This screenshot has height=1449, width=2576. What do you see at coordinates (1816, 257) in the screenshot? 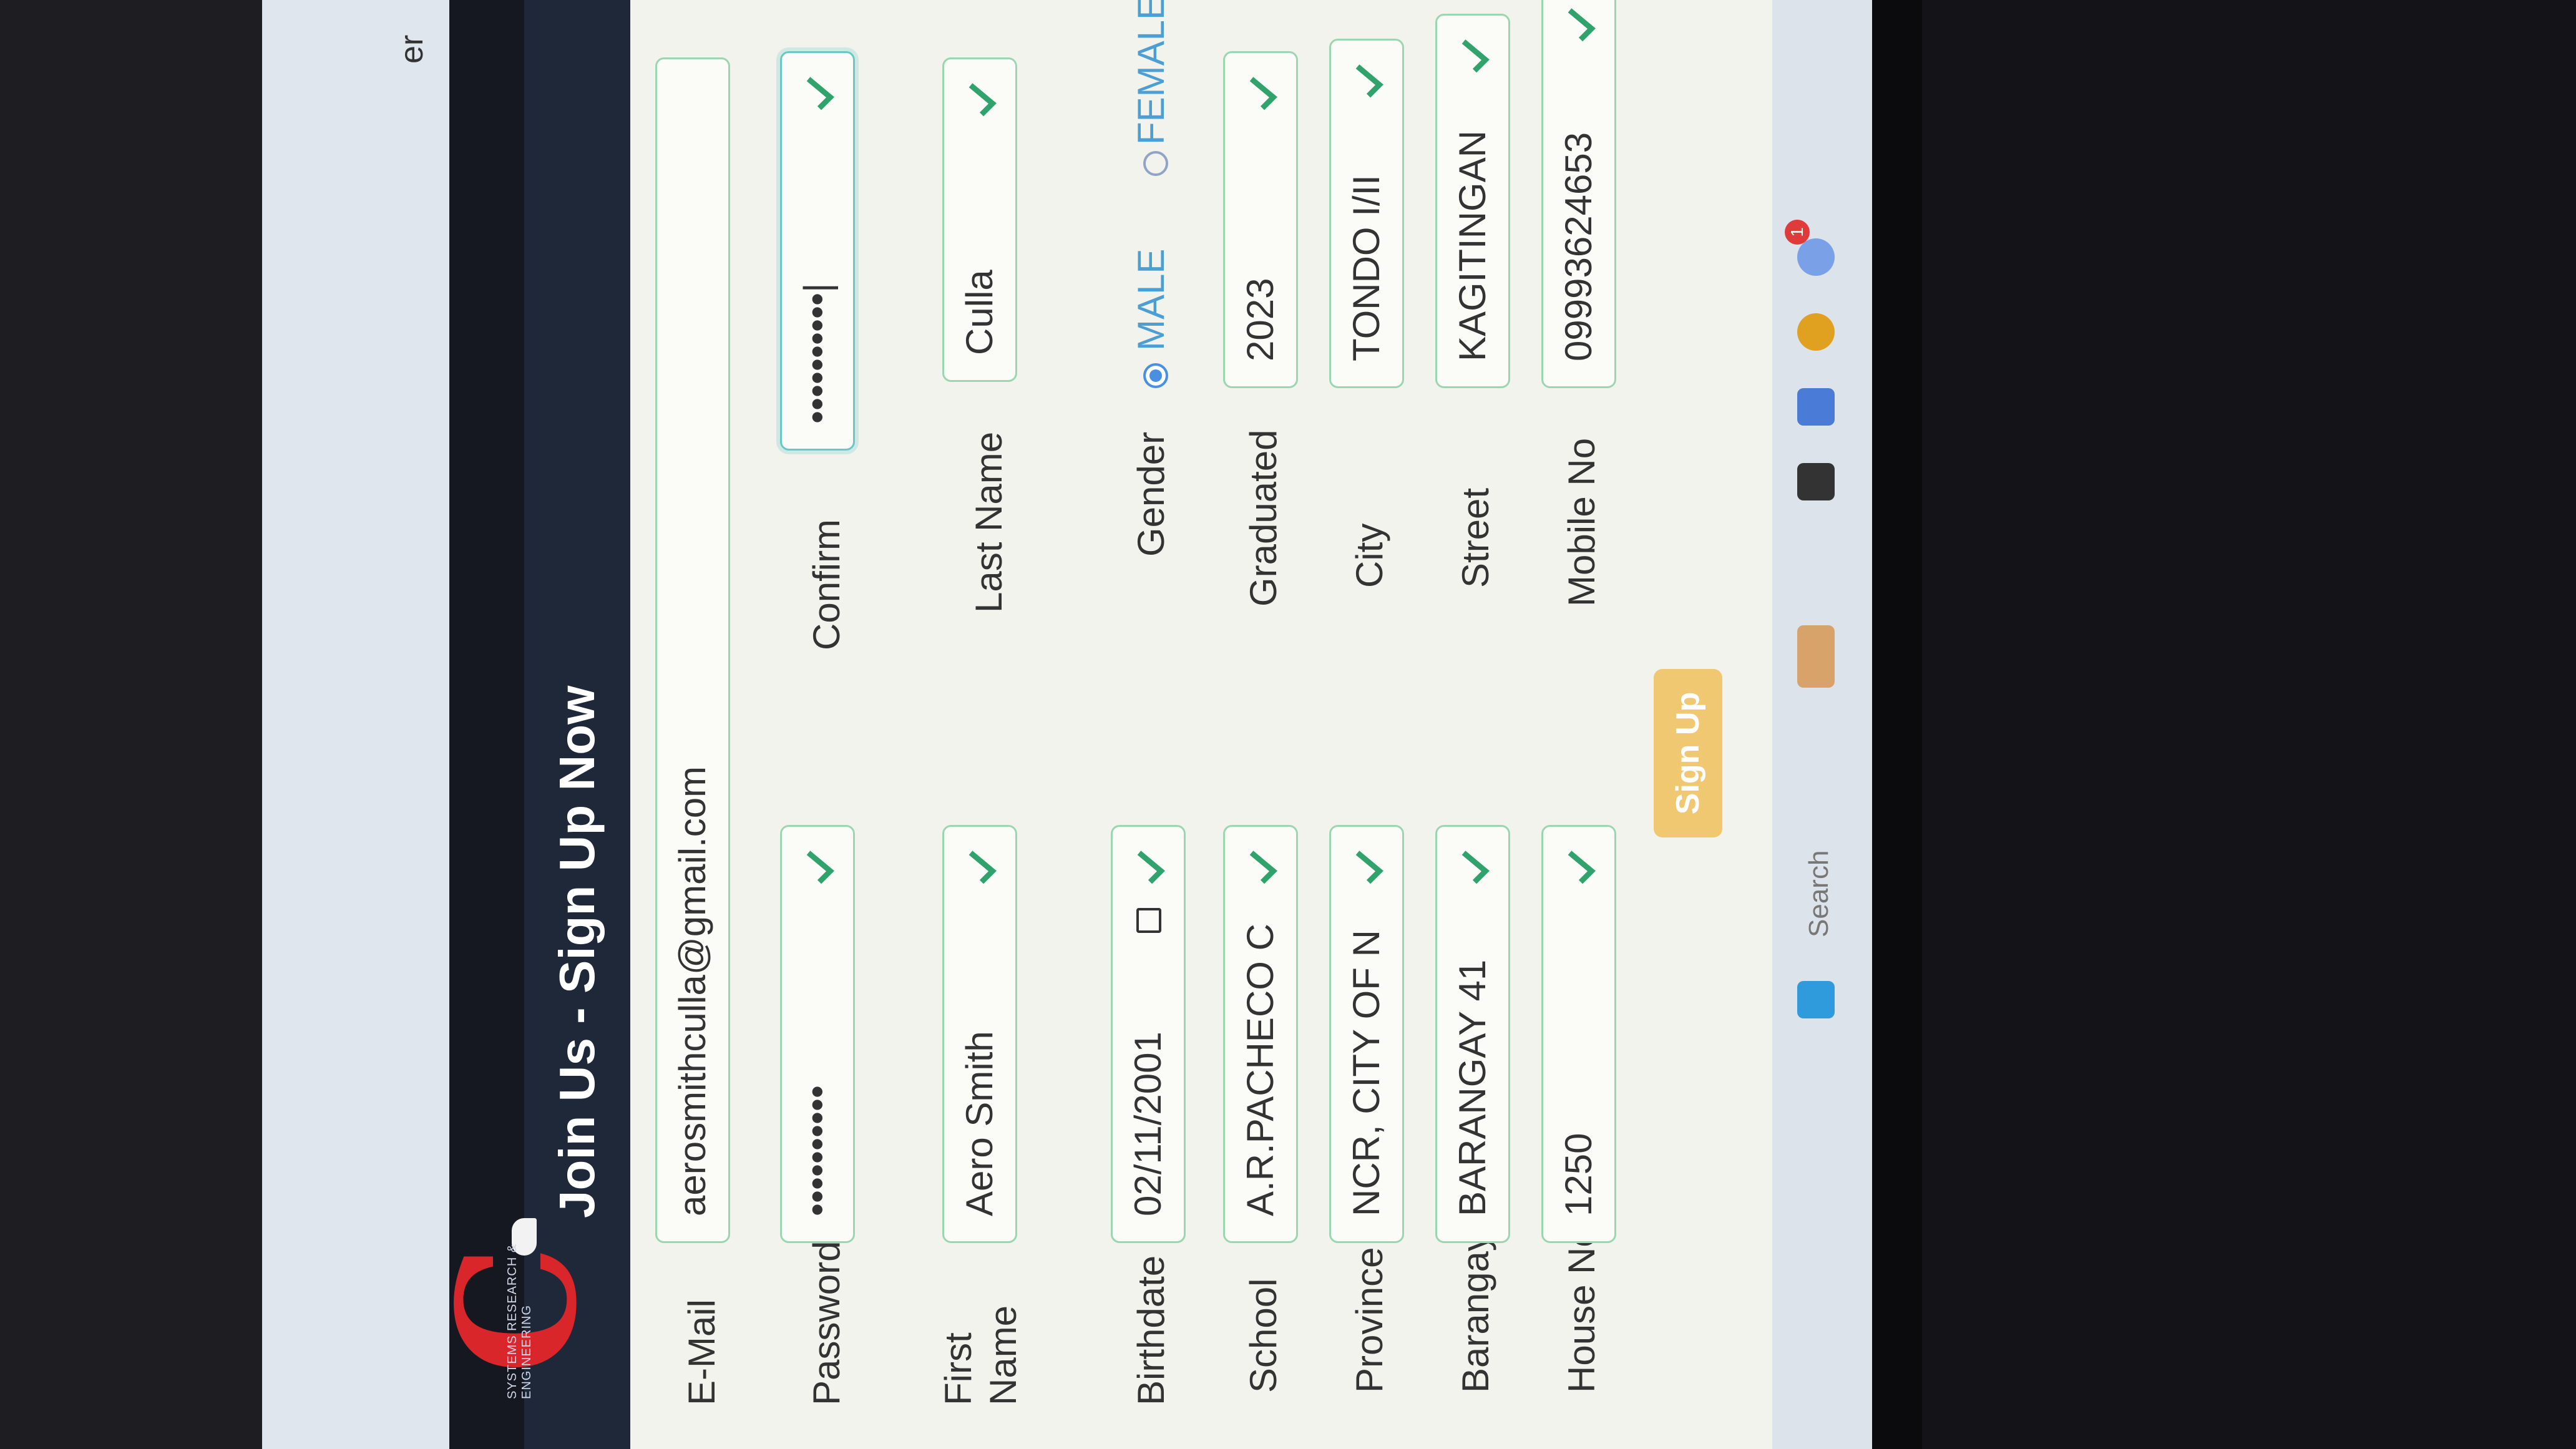
I see `messenger-icon` at bounding box center [1816, 257].